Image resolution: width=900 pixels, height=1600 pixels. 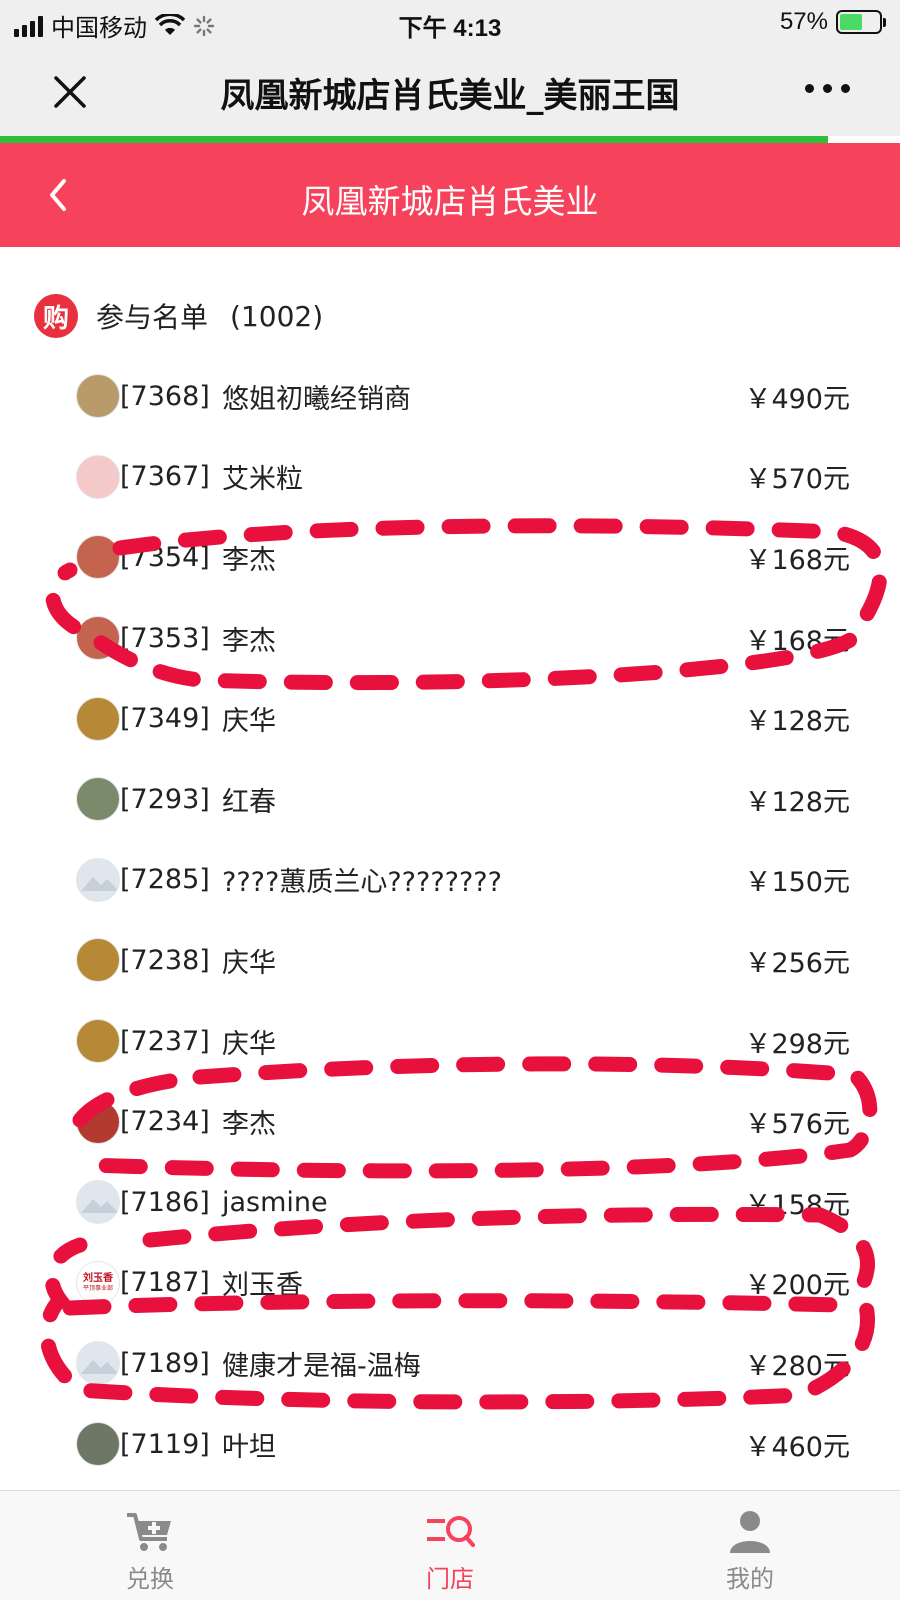 I want to click on participant-id: [7353], so click(x=165, y=638).